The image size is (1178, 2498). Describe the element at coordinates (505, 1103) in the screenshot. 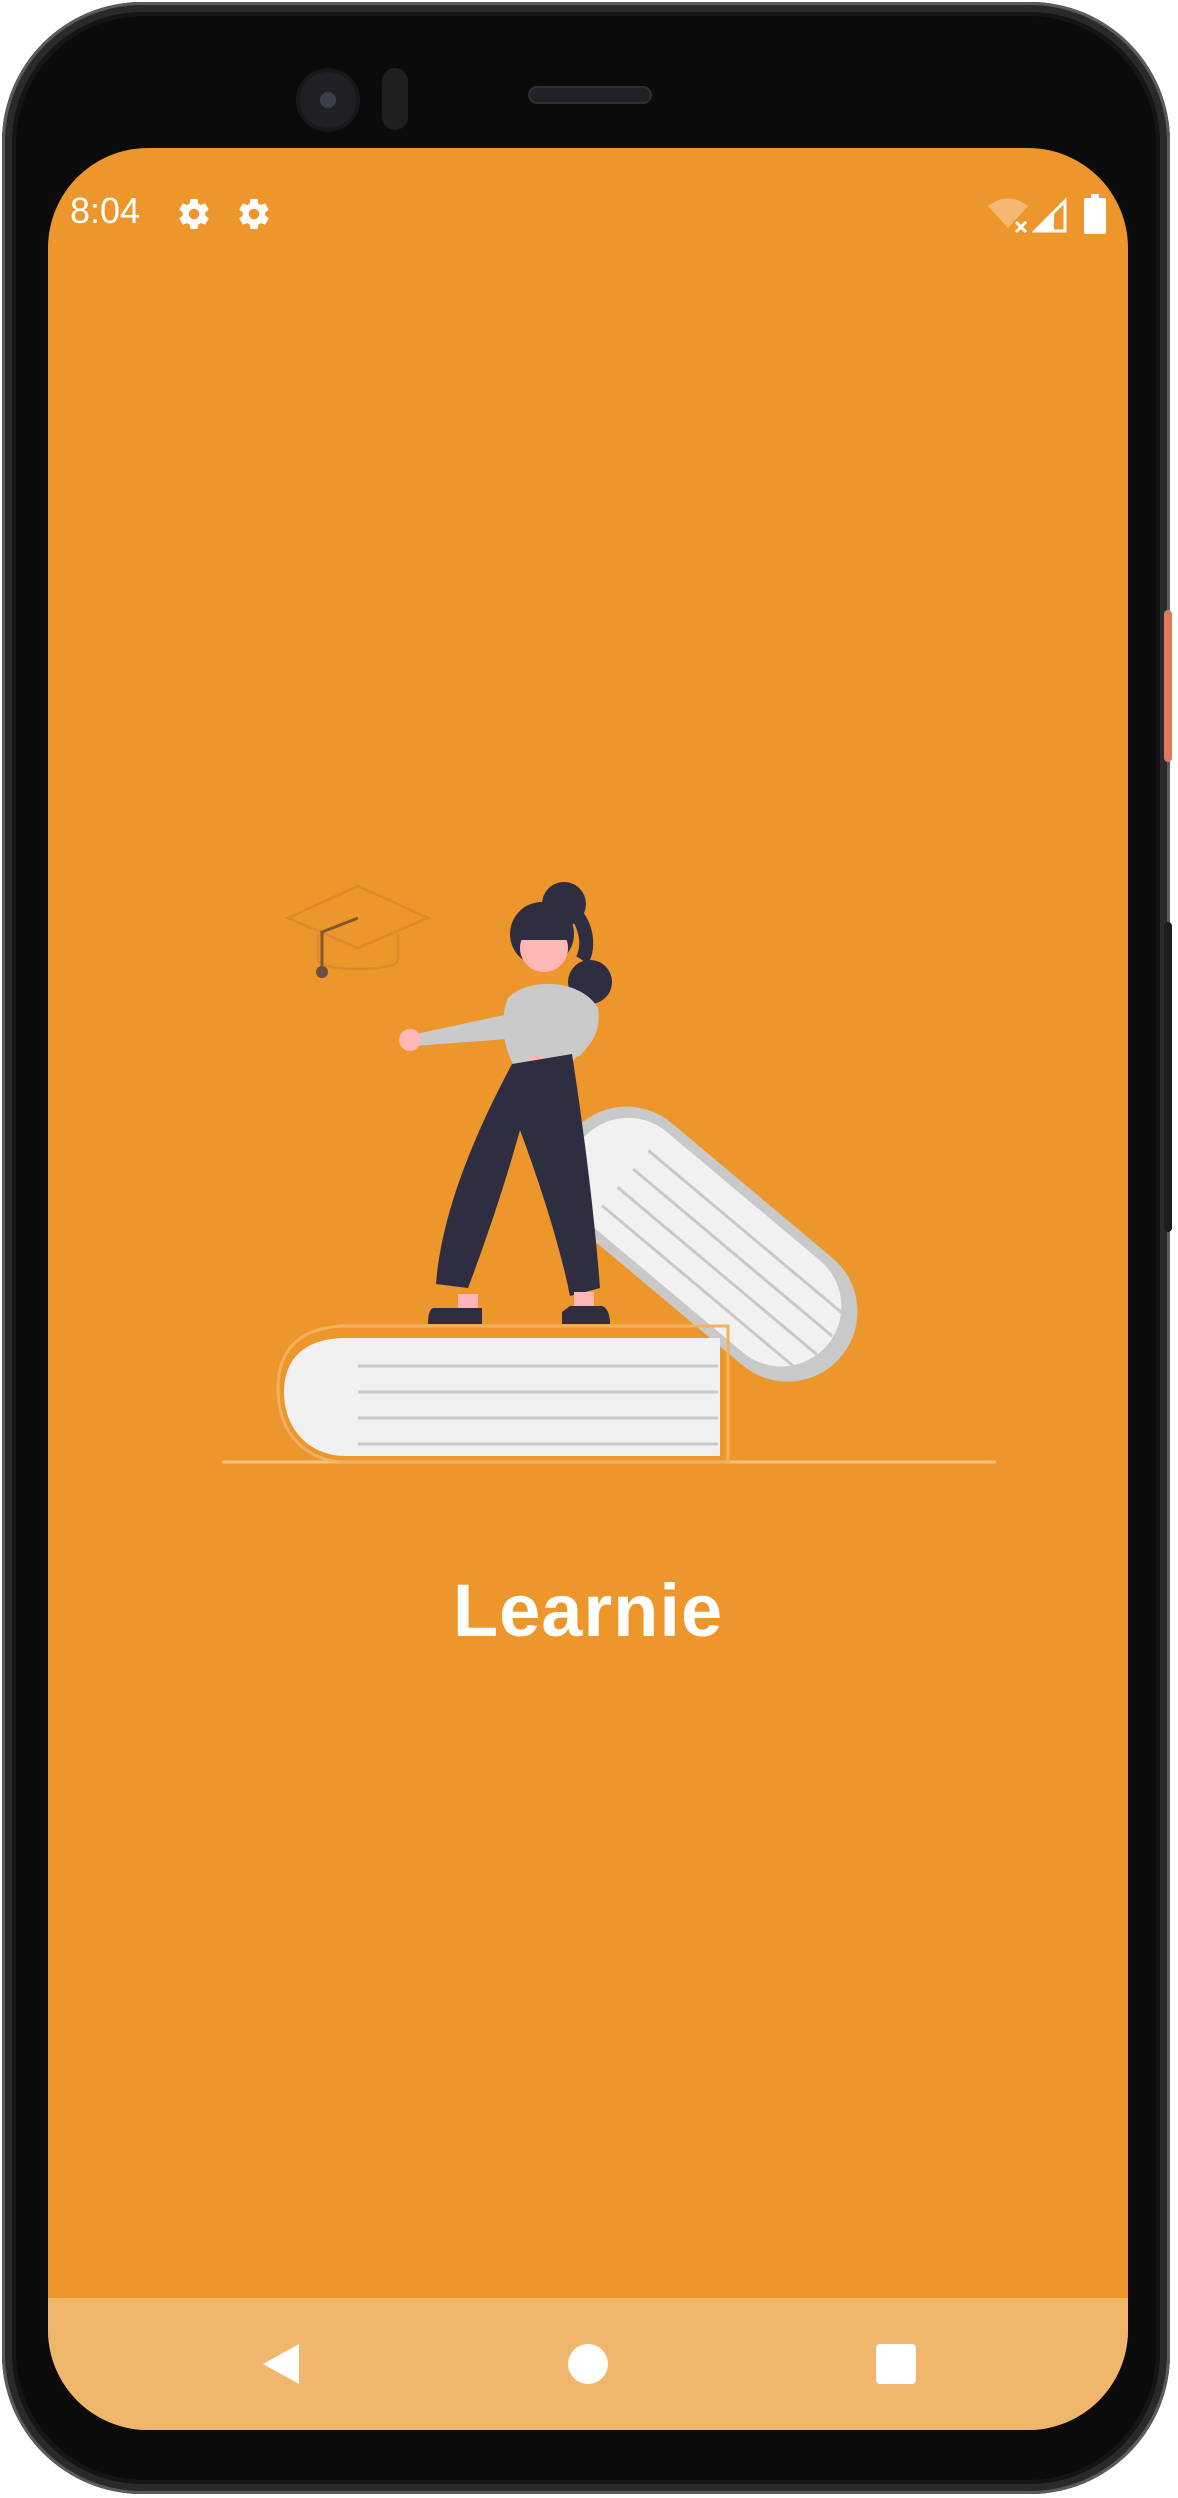

I see `woman-figure` at that location.